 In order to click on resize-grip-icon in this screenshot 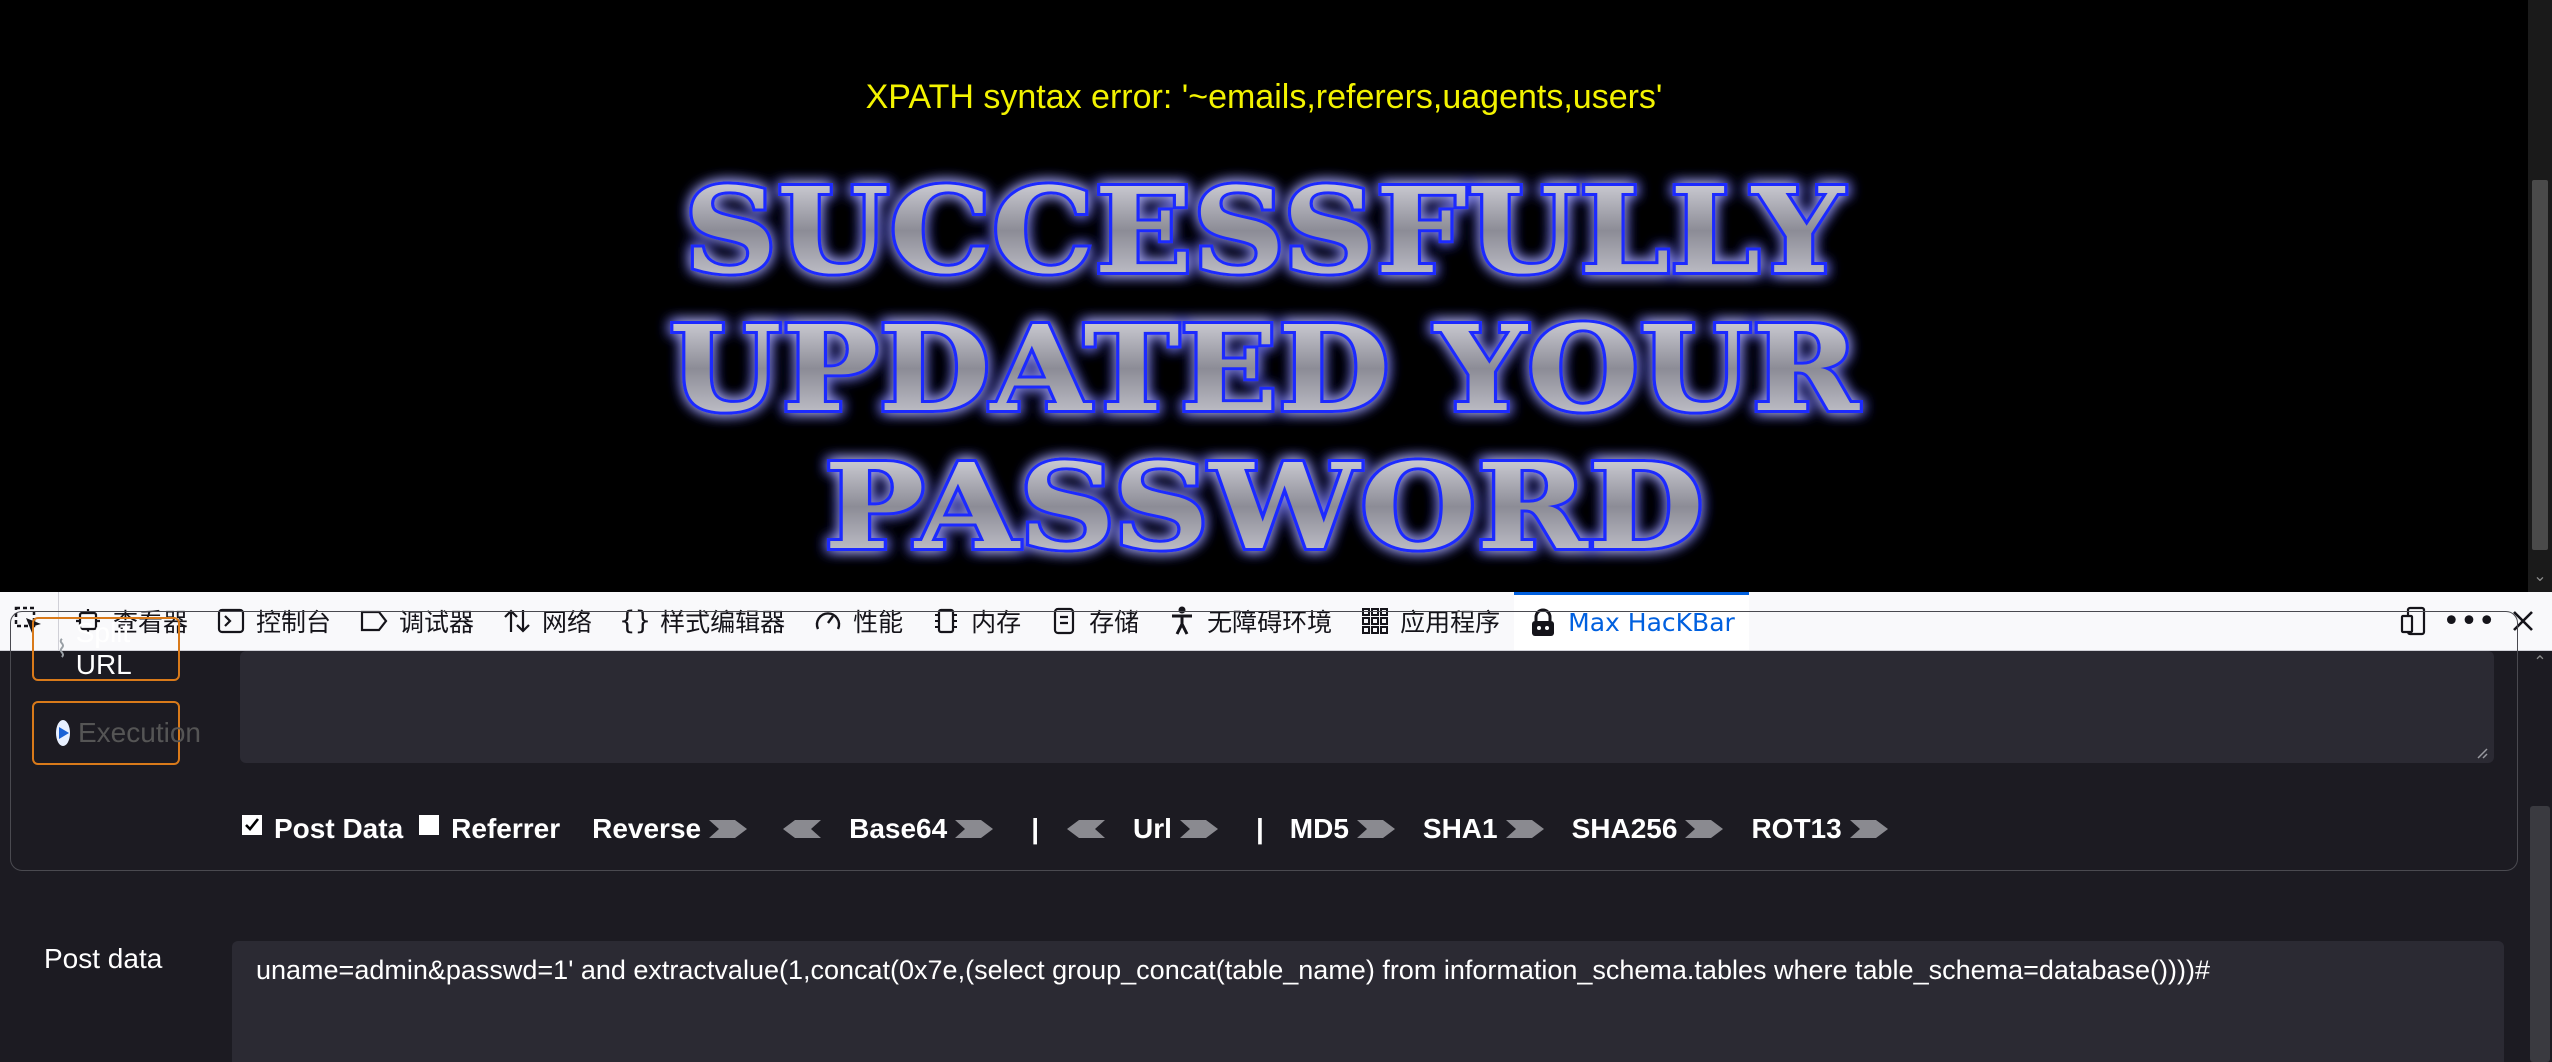, I will do `click(2481, 752)`.